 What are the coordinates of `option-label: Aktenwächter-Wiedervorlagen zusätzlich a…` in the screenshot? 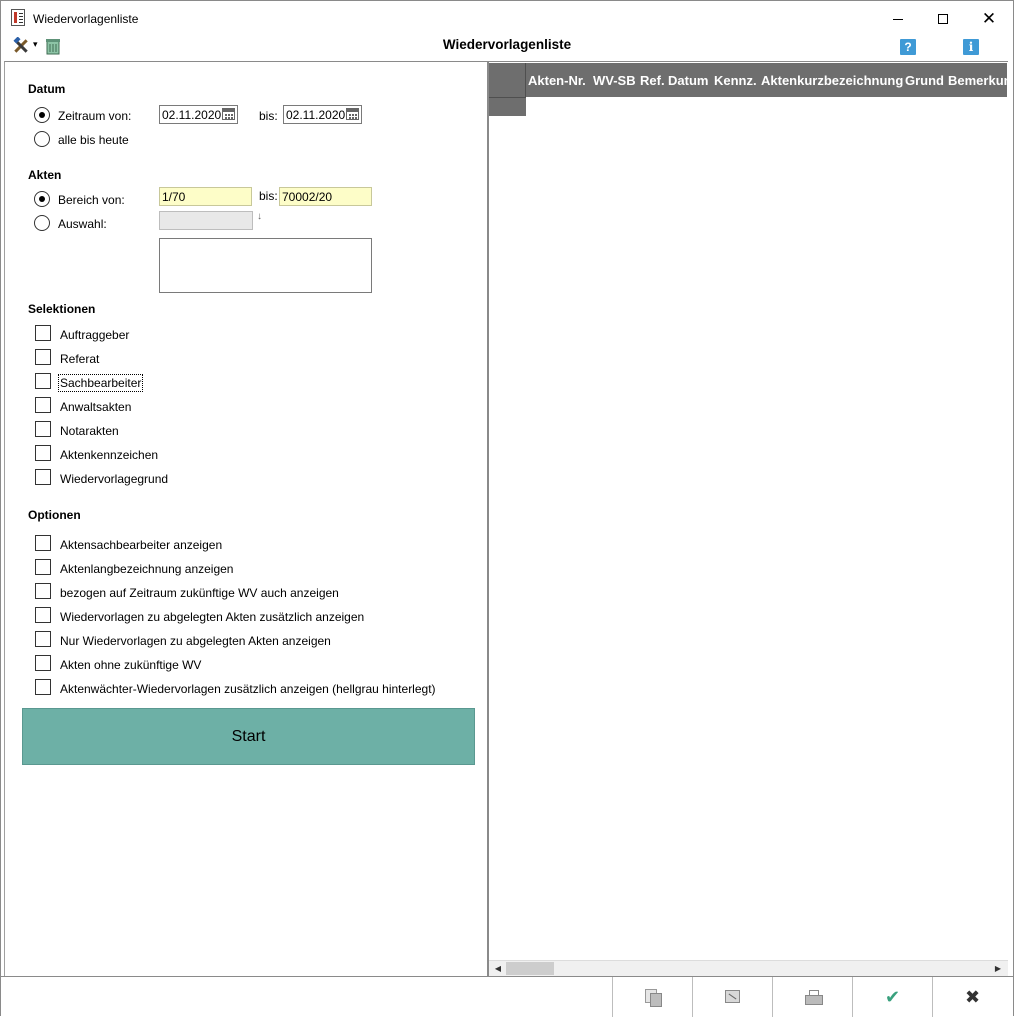 It's located at (248, 689).